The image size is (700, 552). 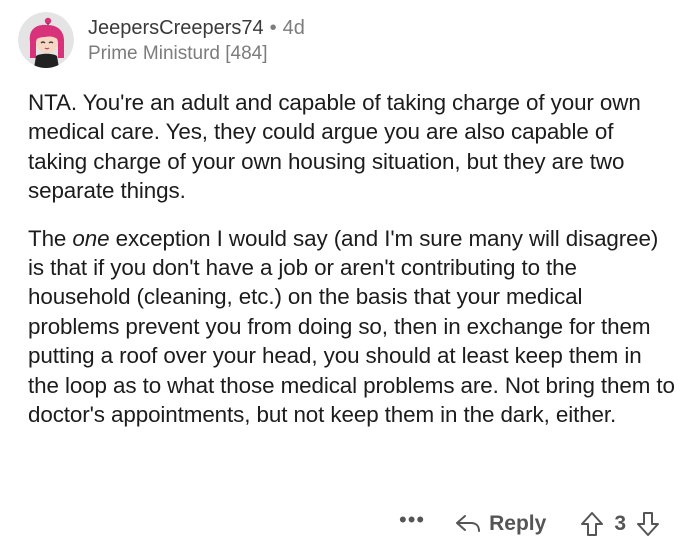 I want to click on user-flair: Prime Ministurd [484], so click(x=178, y=53).